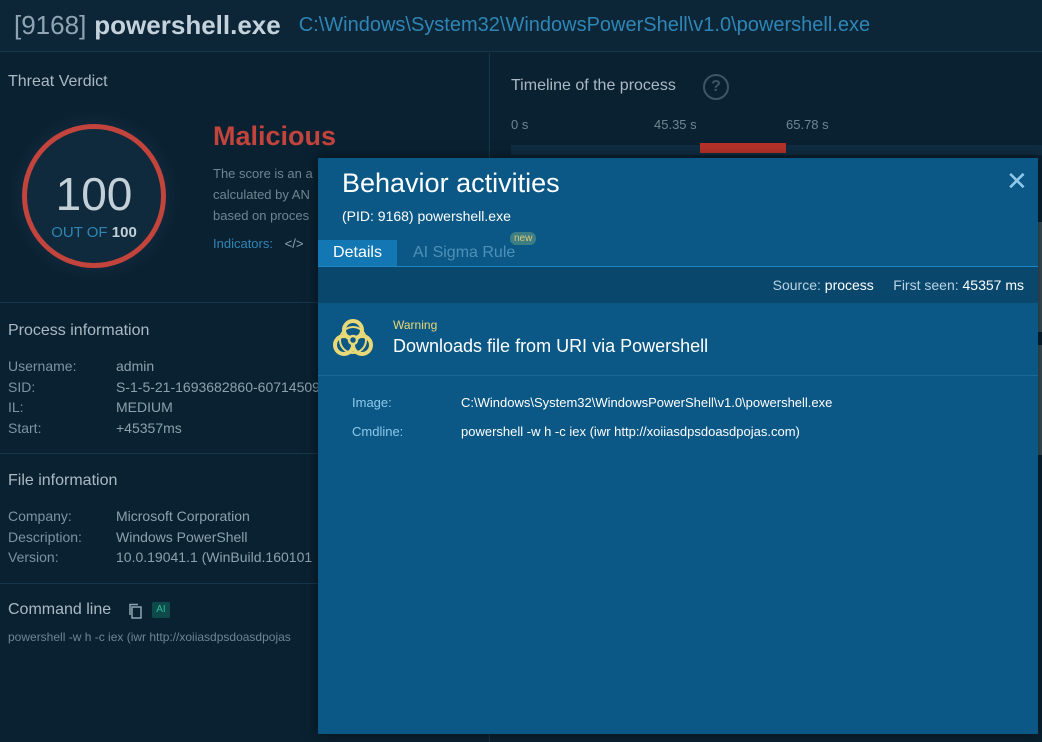  What do you see at coordinates (263, 173) in the screenshot?
I see `verdict-desc-1: The score is an a` at bounding box center [263, 173].